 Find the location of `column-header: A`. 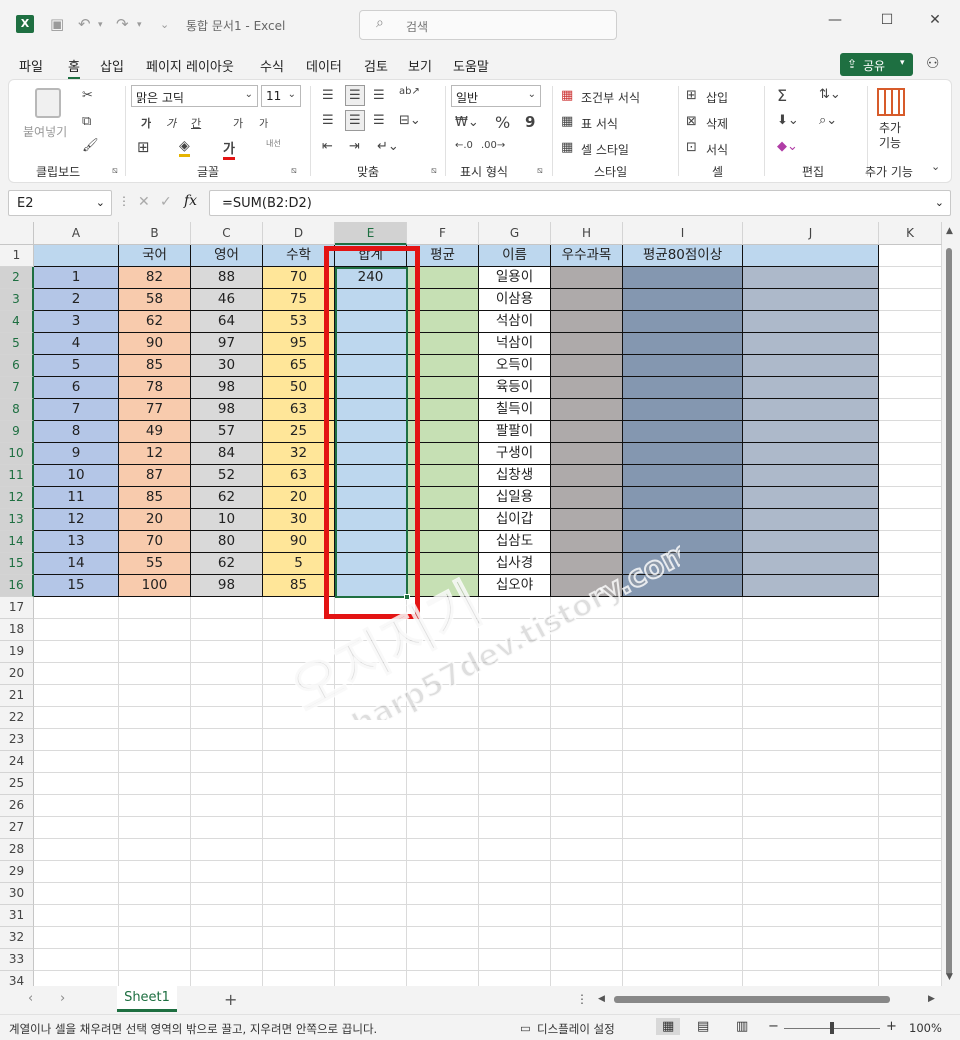

column-header: A is located at coordinates (76, 233).